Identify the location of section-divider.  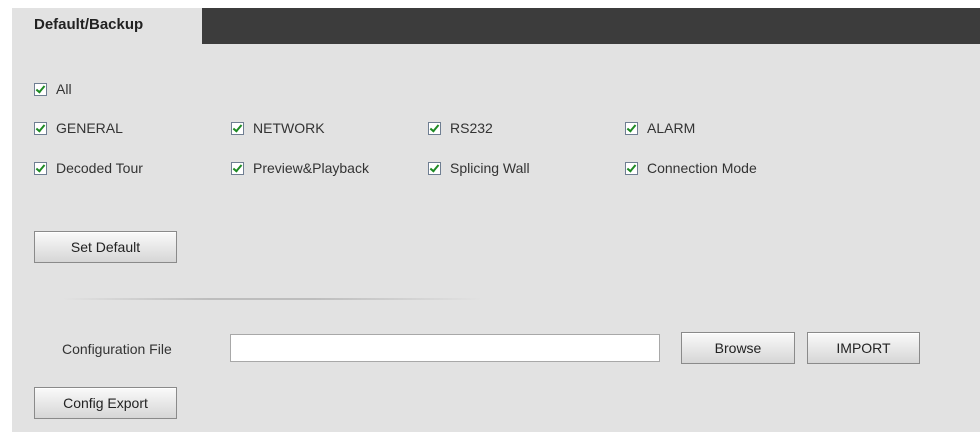
(272, 299).